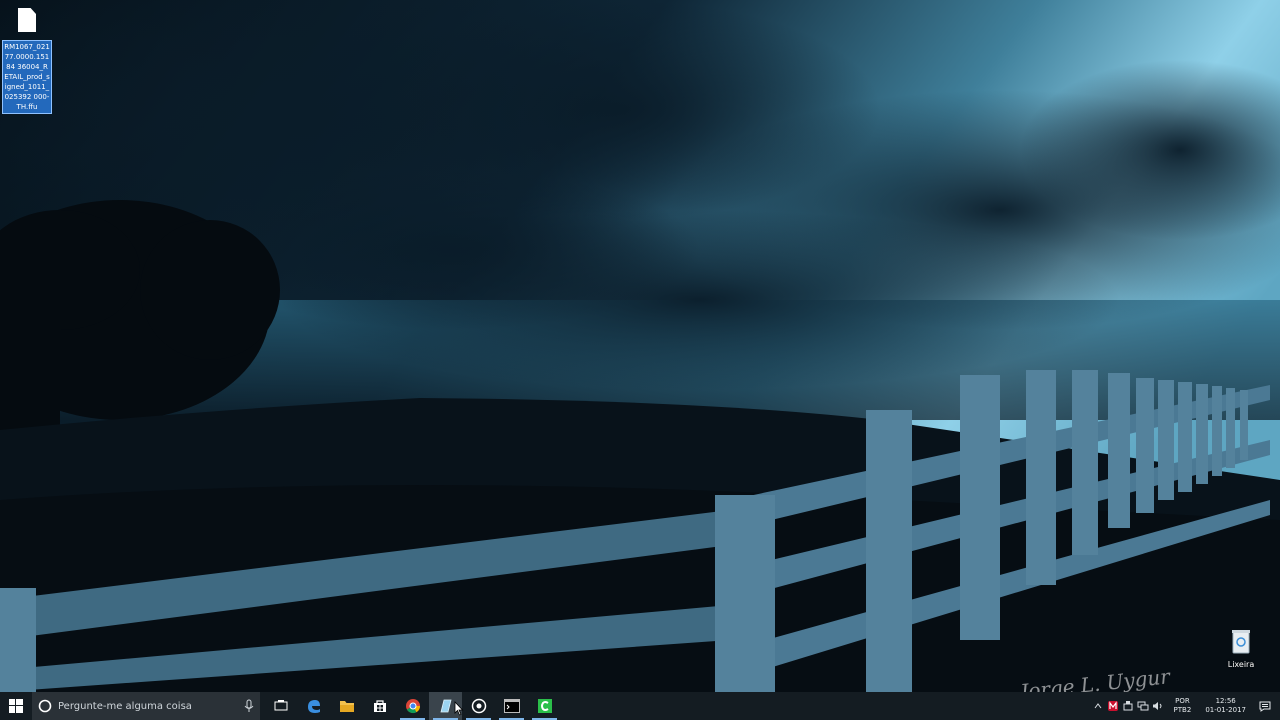 Image resolution: width=1280 pixels, height=720 pixels. What do you see at coordinates (1182, 710) in the screenshot?
I see `keyboard-layout: PTB2` at bounding box center [1182, 710].